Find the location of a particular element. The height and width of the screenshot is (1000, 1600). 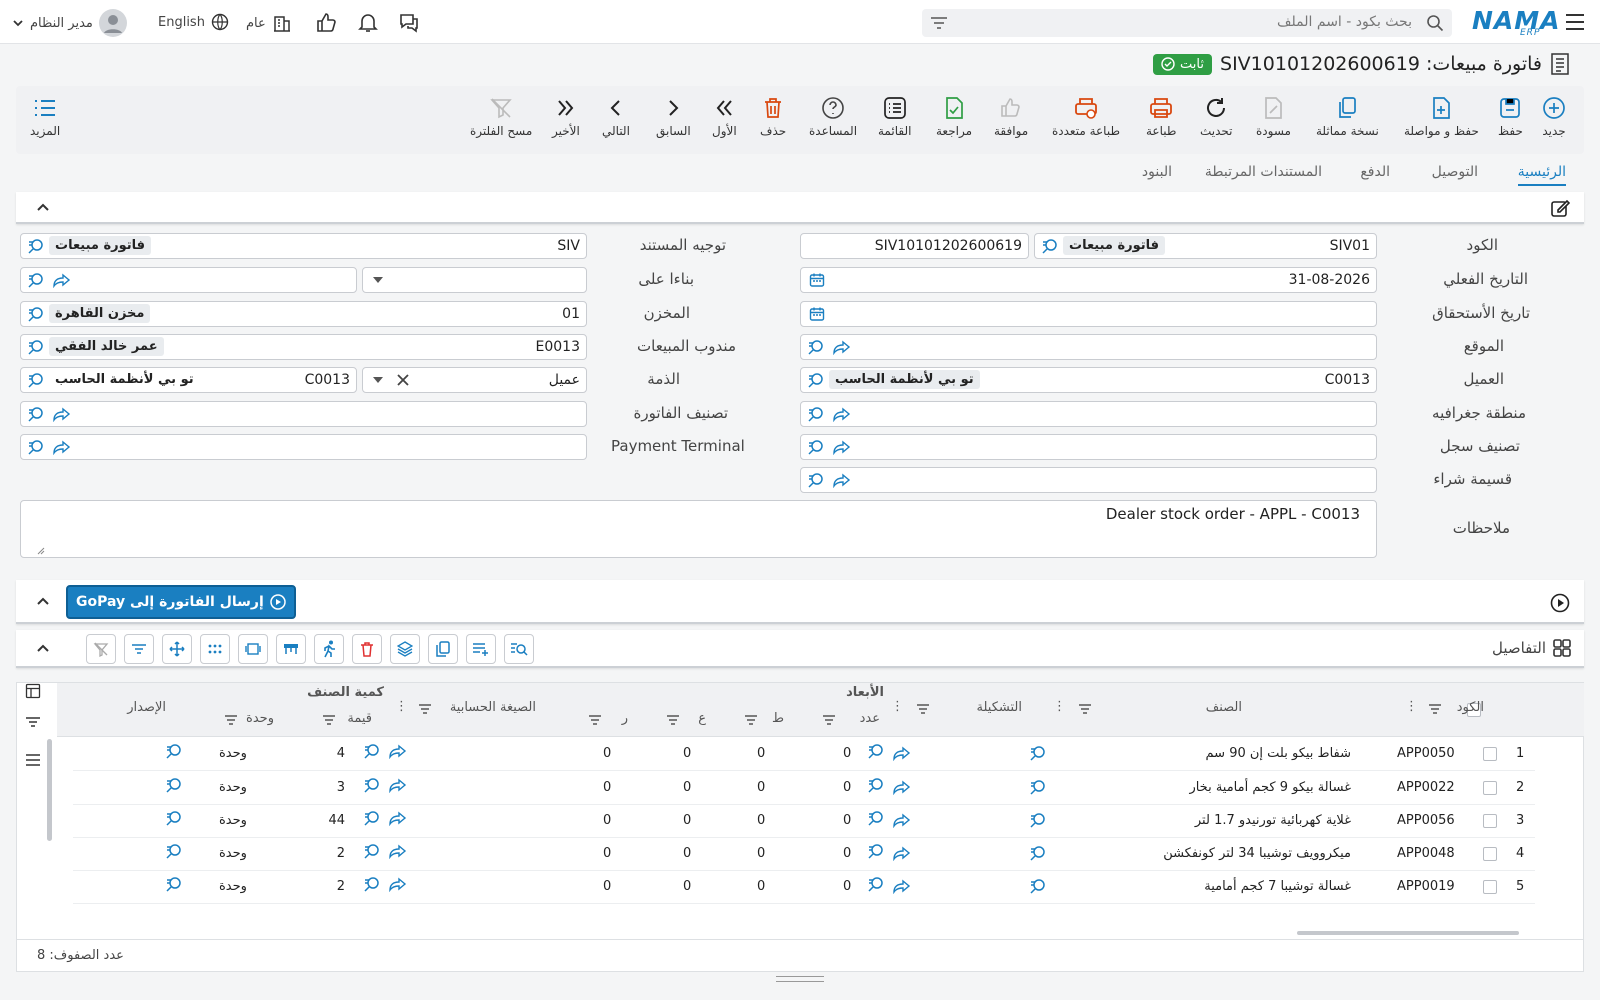

liability-field: C0013 تو بي لأنظمة الحاسب is located at coordinates (188, 380).